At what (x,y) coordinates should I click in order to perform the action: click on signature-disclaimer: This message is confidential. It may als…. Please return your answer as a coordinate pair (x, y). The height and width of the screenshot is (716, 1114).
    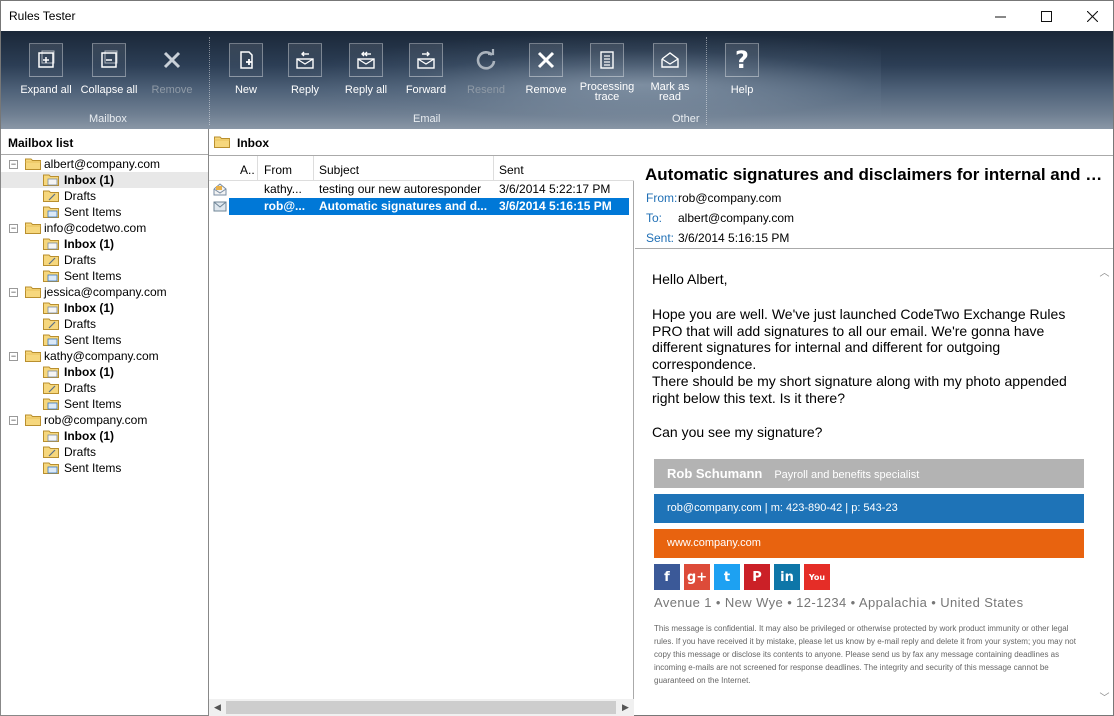
    Looking at the image, I should click on (865, 654).